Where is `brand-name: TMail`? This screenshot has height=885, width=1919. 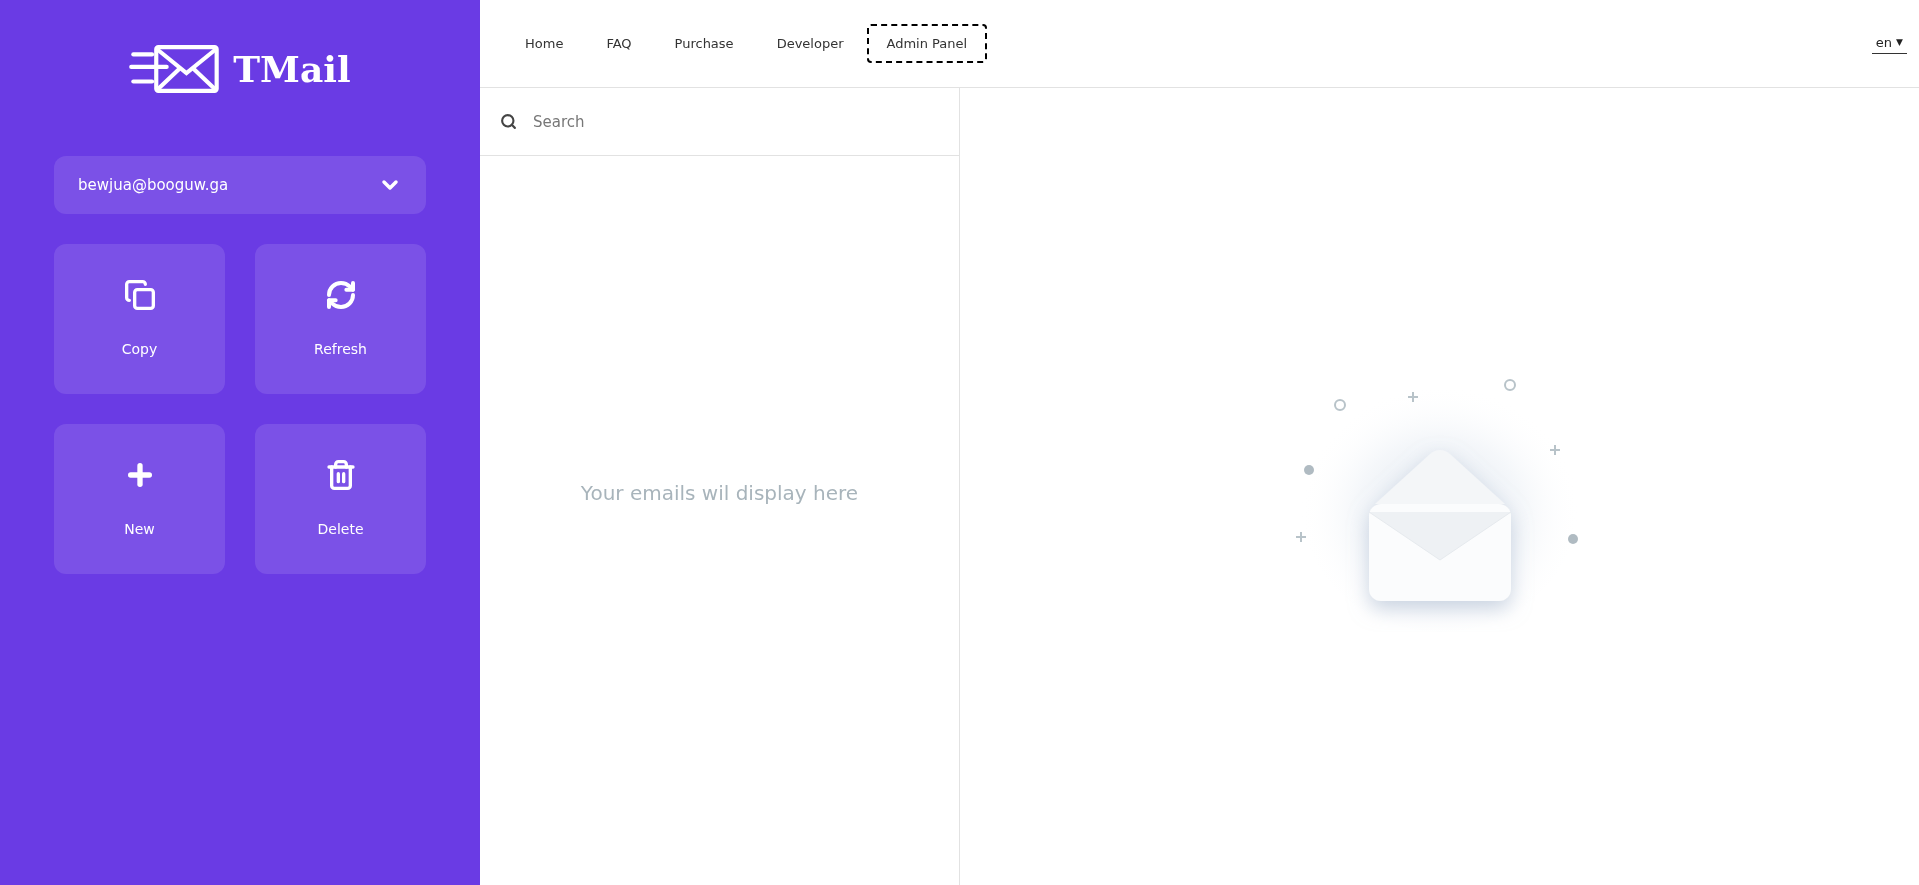 brand-name: TMail is located at coordinates (292, 69).